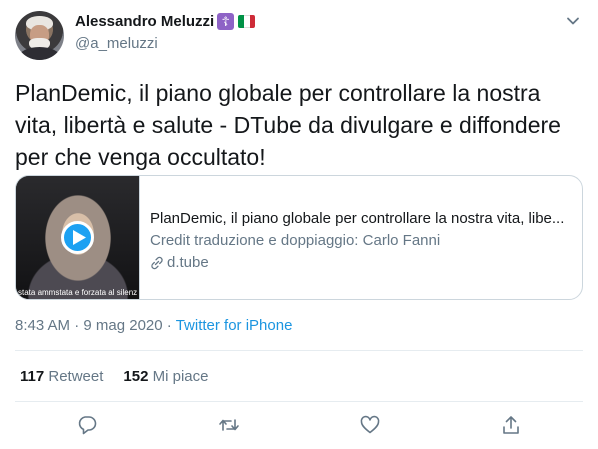 This screenshot has width=598, height=449. What do you see at coordinates (247, 21) in the screenshot?
I see `italy-flag-emoji` at bounding box center [247, 21].